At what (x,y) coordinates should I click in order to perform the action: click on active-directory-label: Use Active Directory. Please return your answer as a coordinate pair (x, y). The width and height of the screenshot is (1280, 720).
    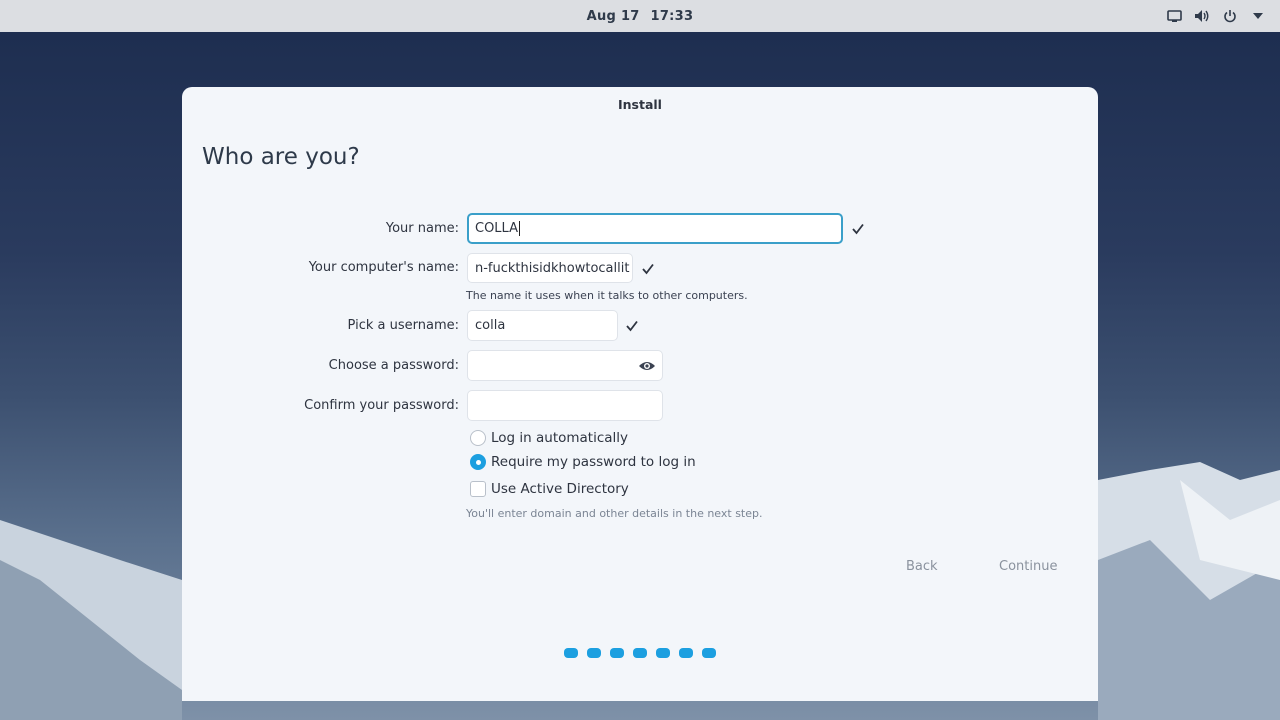
    Looking at the image, I should click on (560, 489).